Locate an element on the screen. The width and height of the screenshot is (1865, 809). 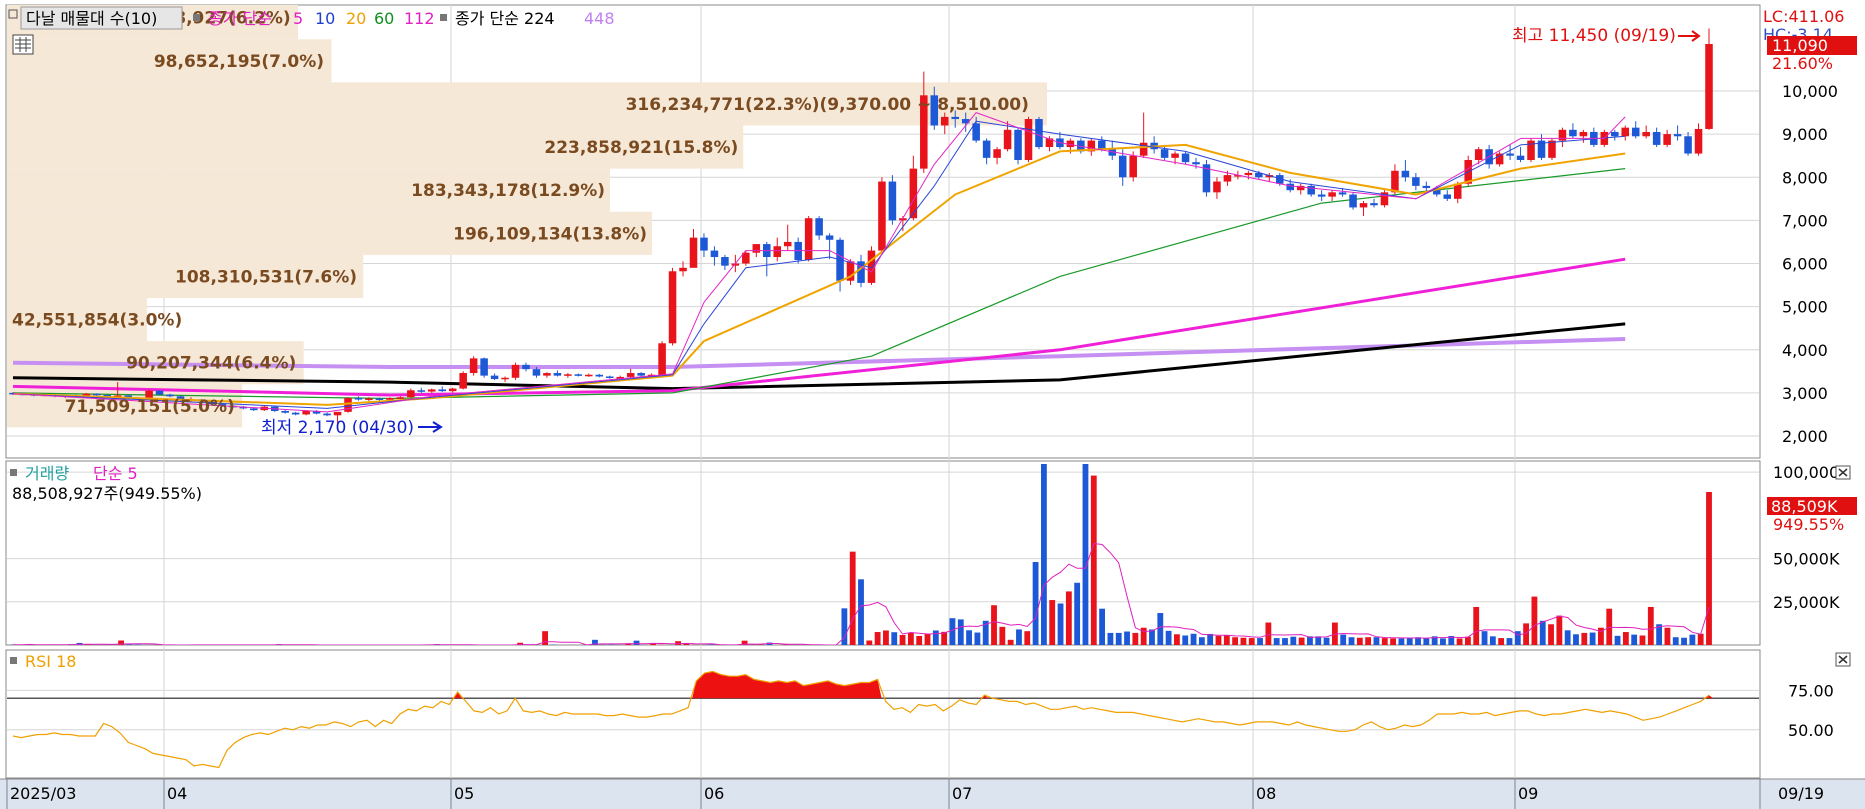
price-tick-label: 5,000 is located at coordinates (1805, 307).